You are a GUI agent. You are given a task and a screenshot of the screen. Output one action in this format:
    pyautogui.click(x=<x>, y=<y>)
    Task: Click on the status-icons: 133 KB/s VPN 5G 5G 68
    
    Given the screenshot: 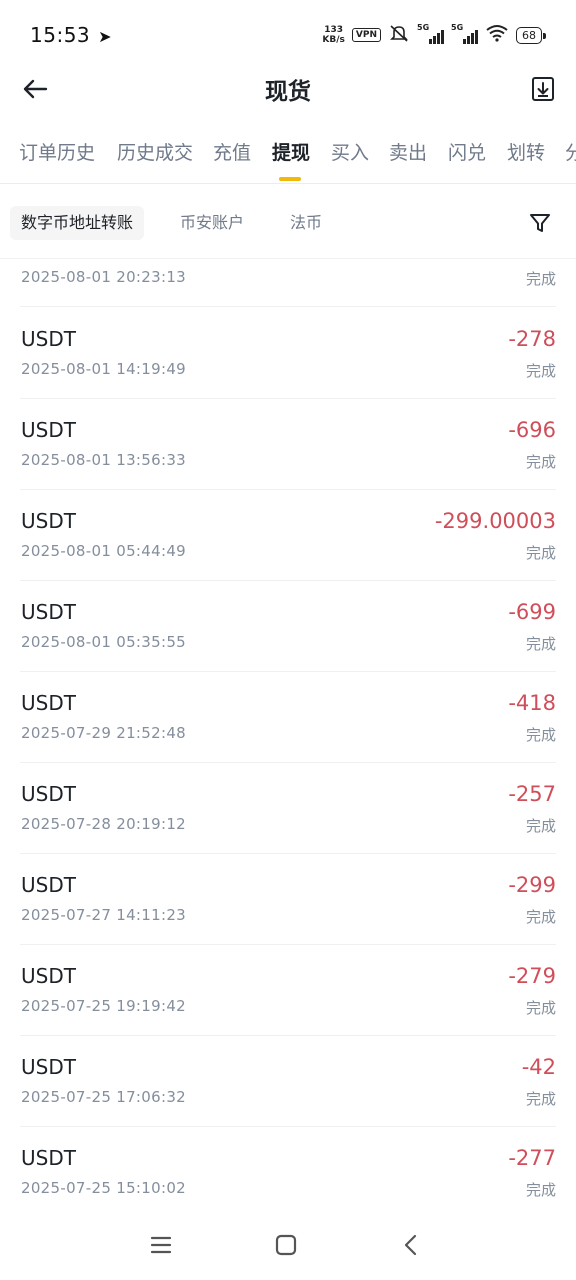 What is the action you would take?
    pyautogui.click(x=434, y=34)
    